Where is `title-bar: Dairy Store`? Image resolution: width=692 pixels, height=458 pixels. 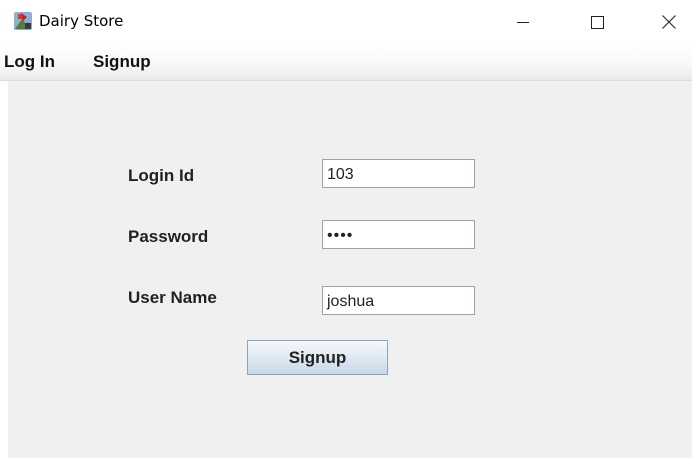 title-bar: Dairy Store is located at coordinates (346, 22).